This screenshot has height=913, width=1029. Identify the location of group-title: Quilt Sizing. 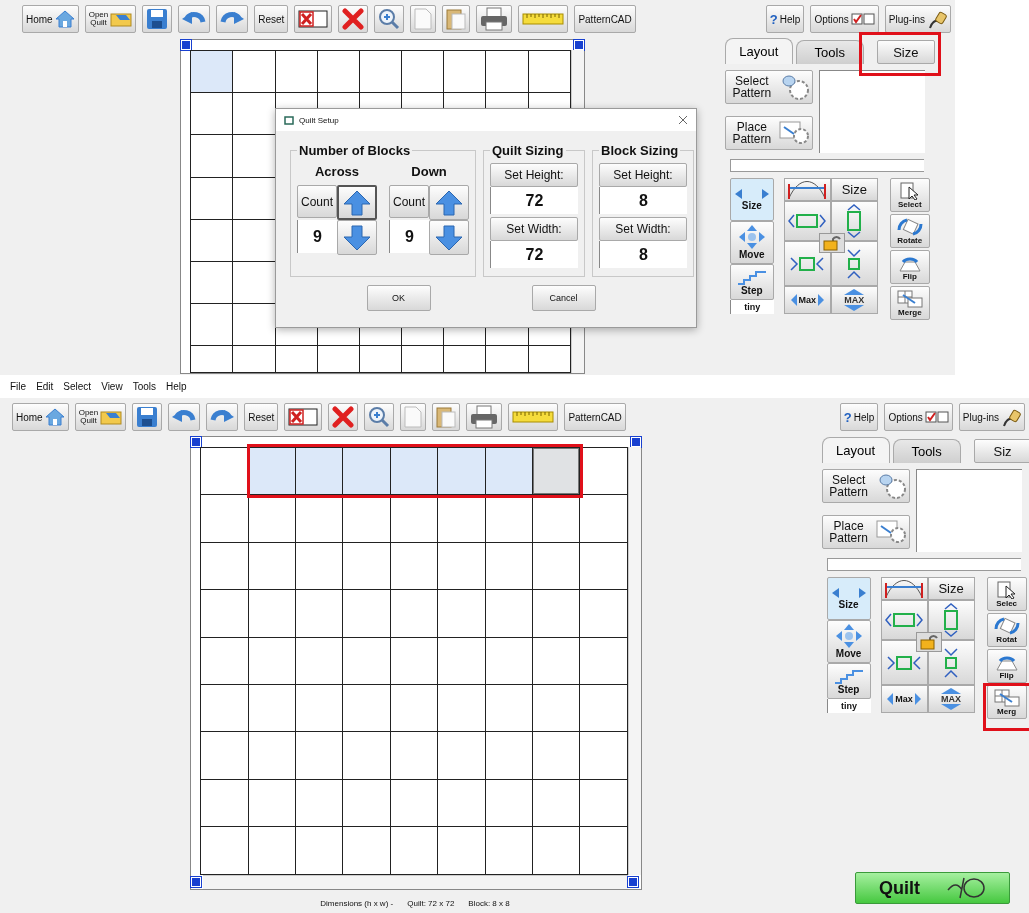
(528, 150).